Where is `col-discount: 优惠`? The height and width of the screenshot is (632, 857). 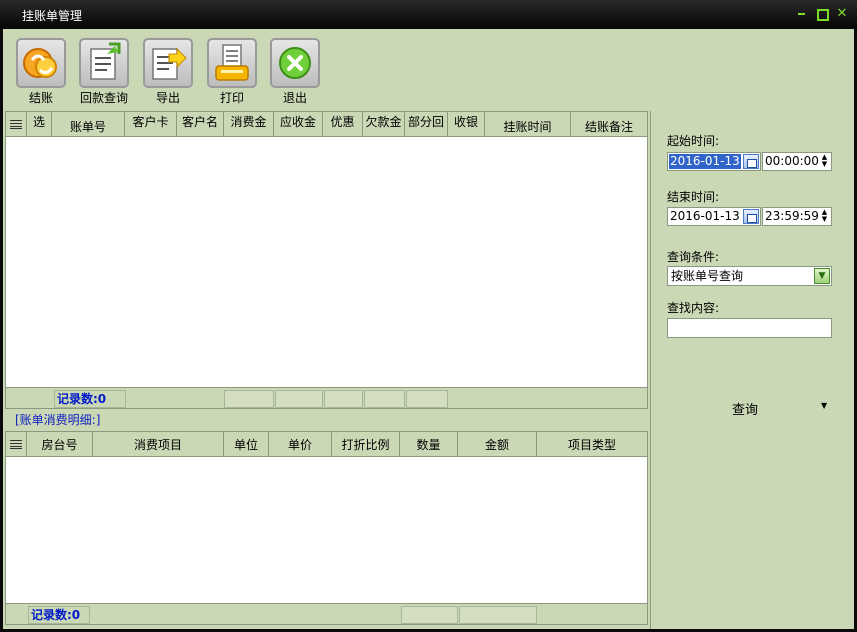 col-discount: 优惠 is located at coordinates (343, 124).